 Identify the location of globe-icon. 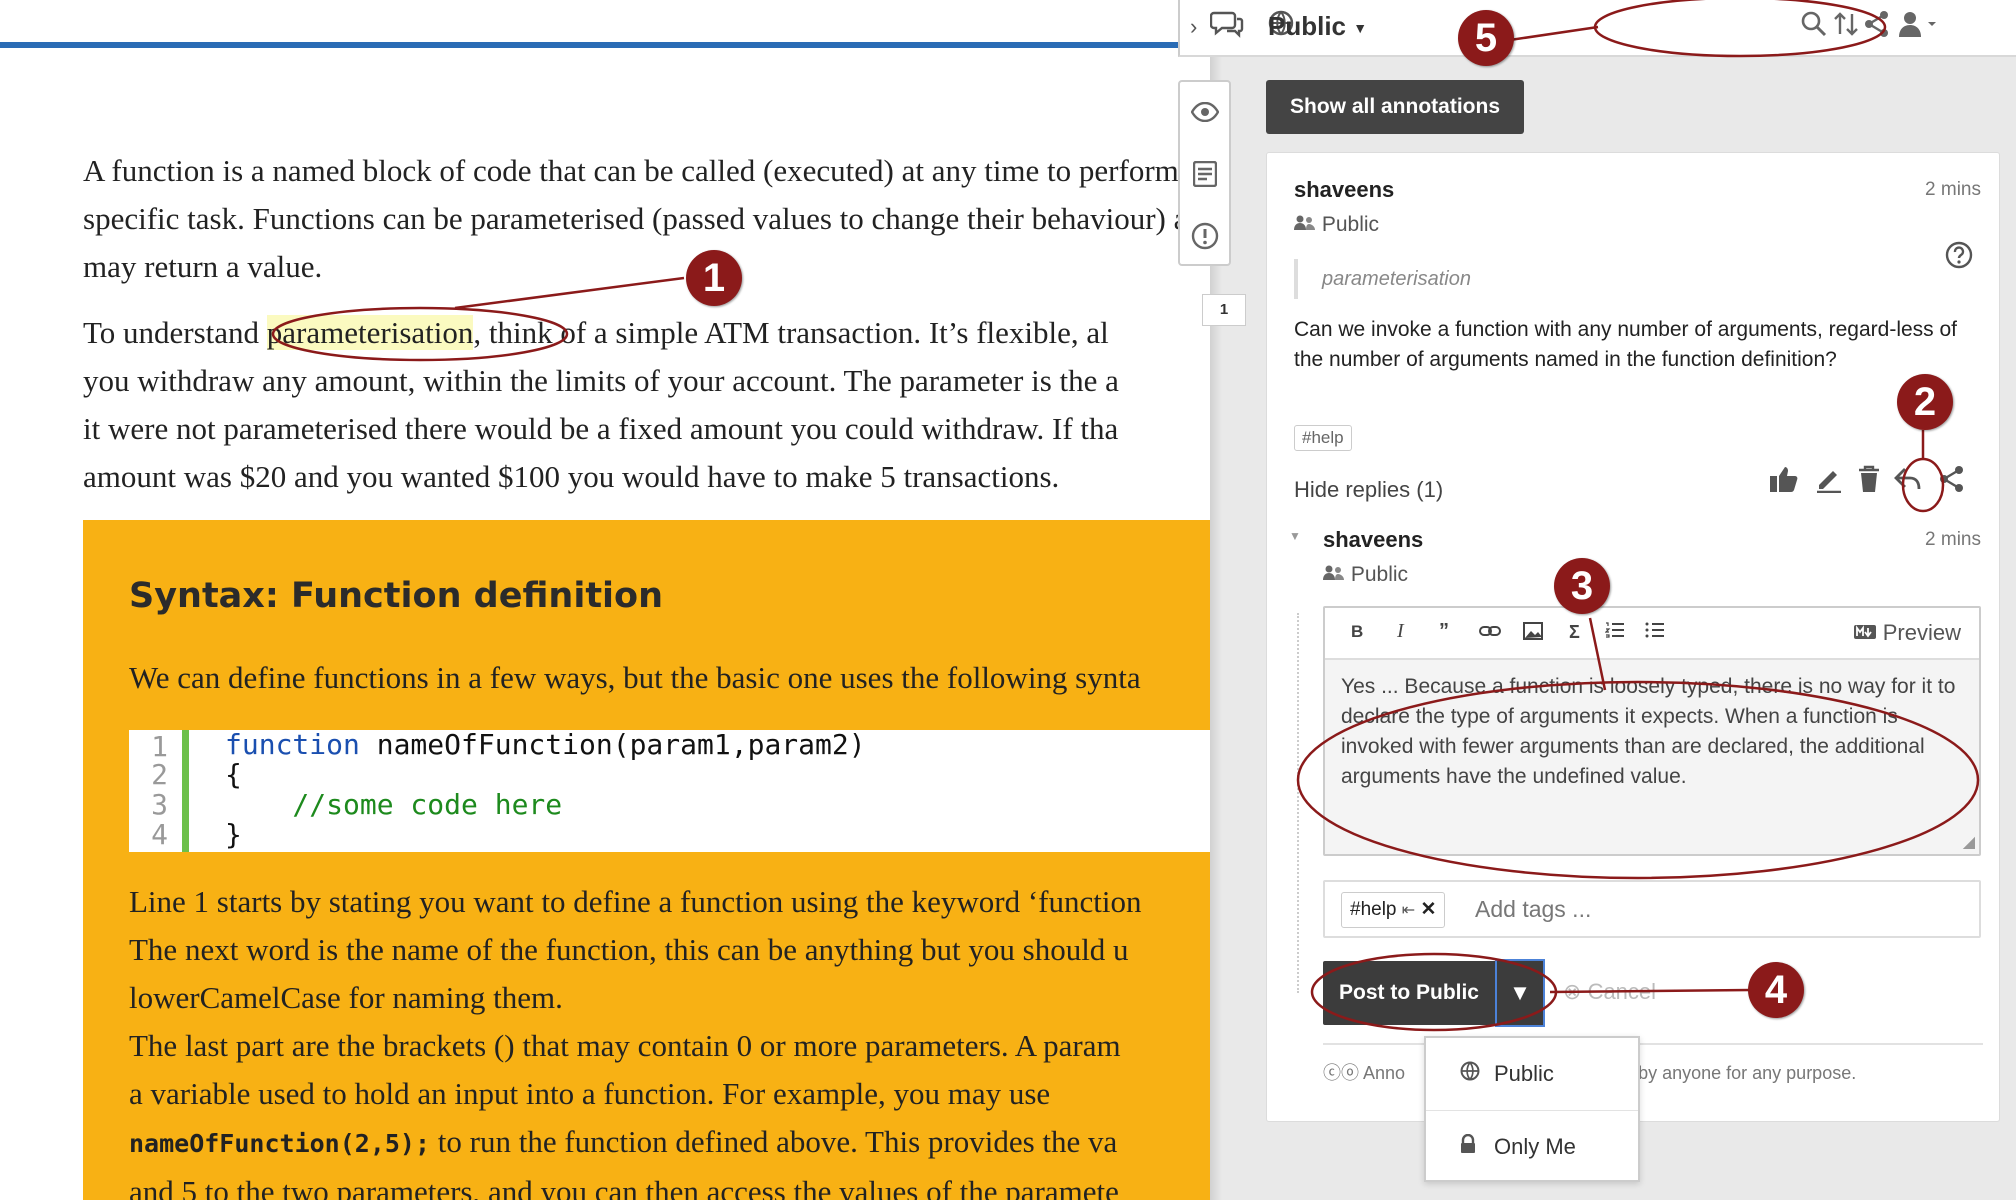
(1477, 1074).